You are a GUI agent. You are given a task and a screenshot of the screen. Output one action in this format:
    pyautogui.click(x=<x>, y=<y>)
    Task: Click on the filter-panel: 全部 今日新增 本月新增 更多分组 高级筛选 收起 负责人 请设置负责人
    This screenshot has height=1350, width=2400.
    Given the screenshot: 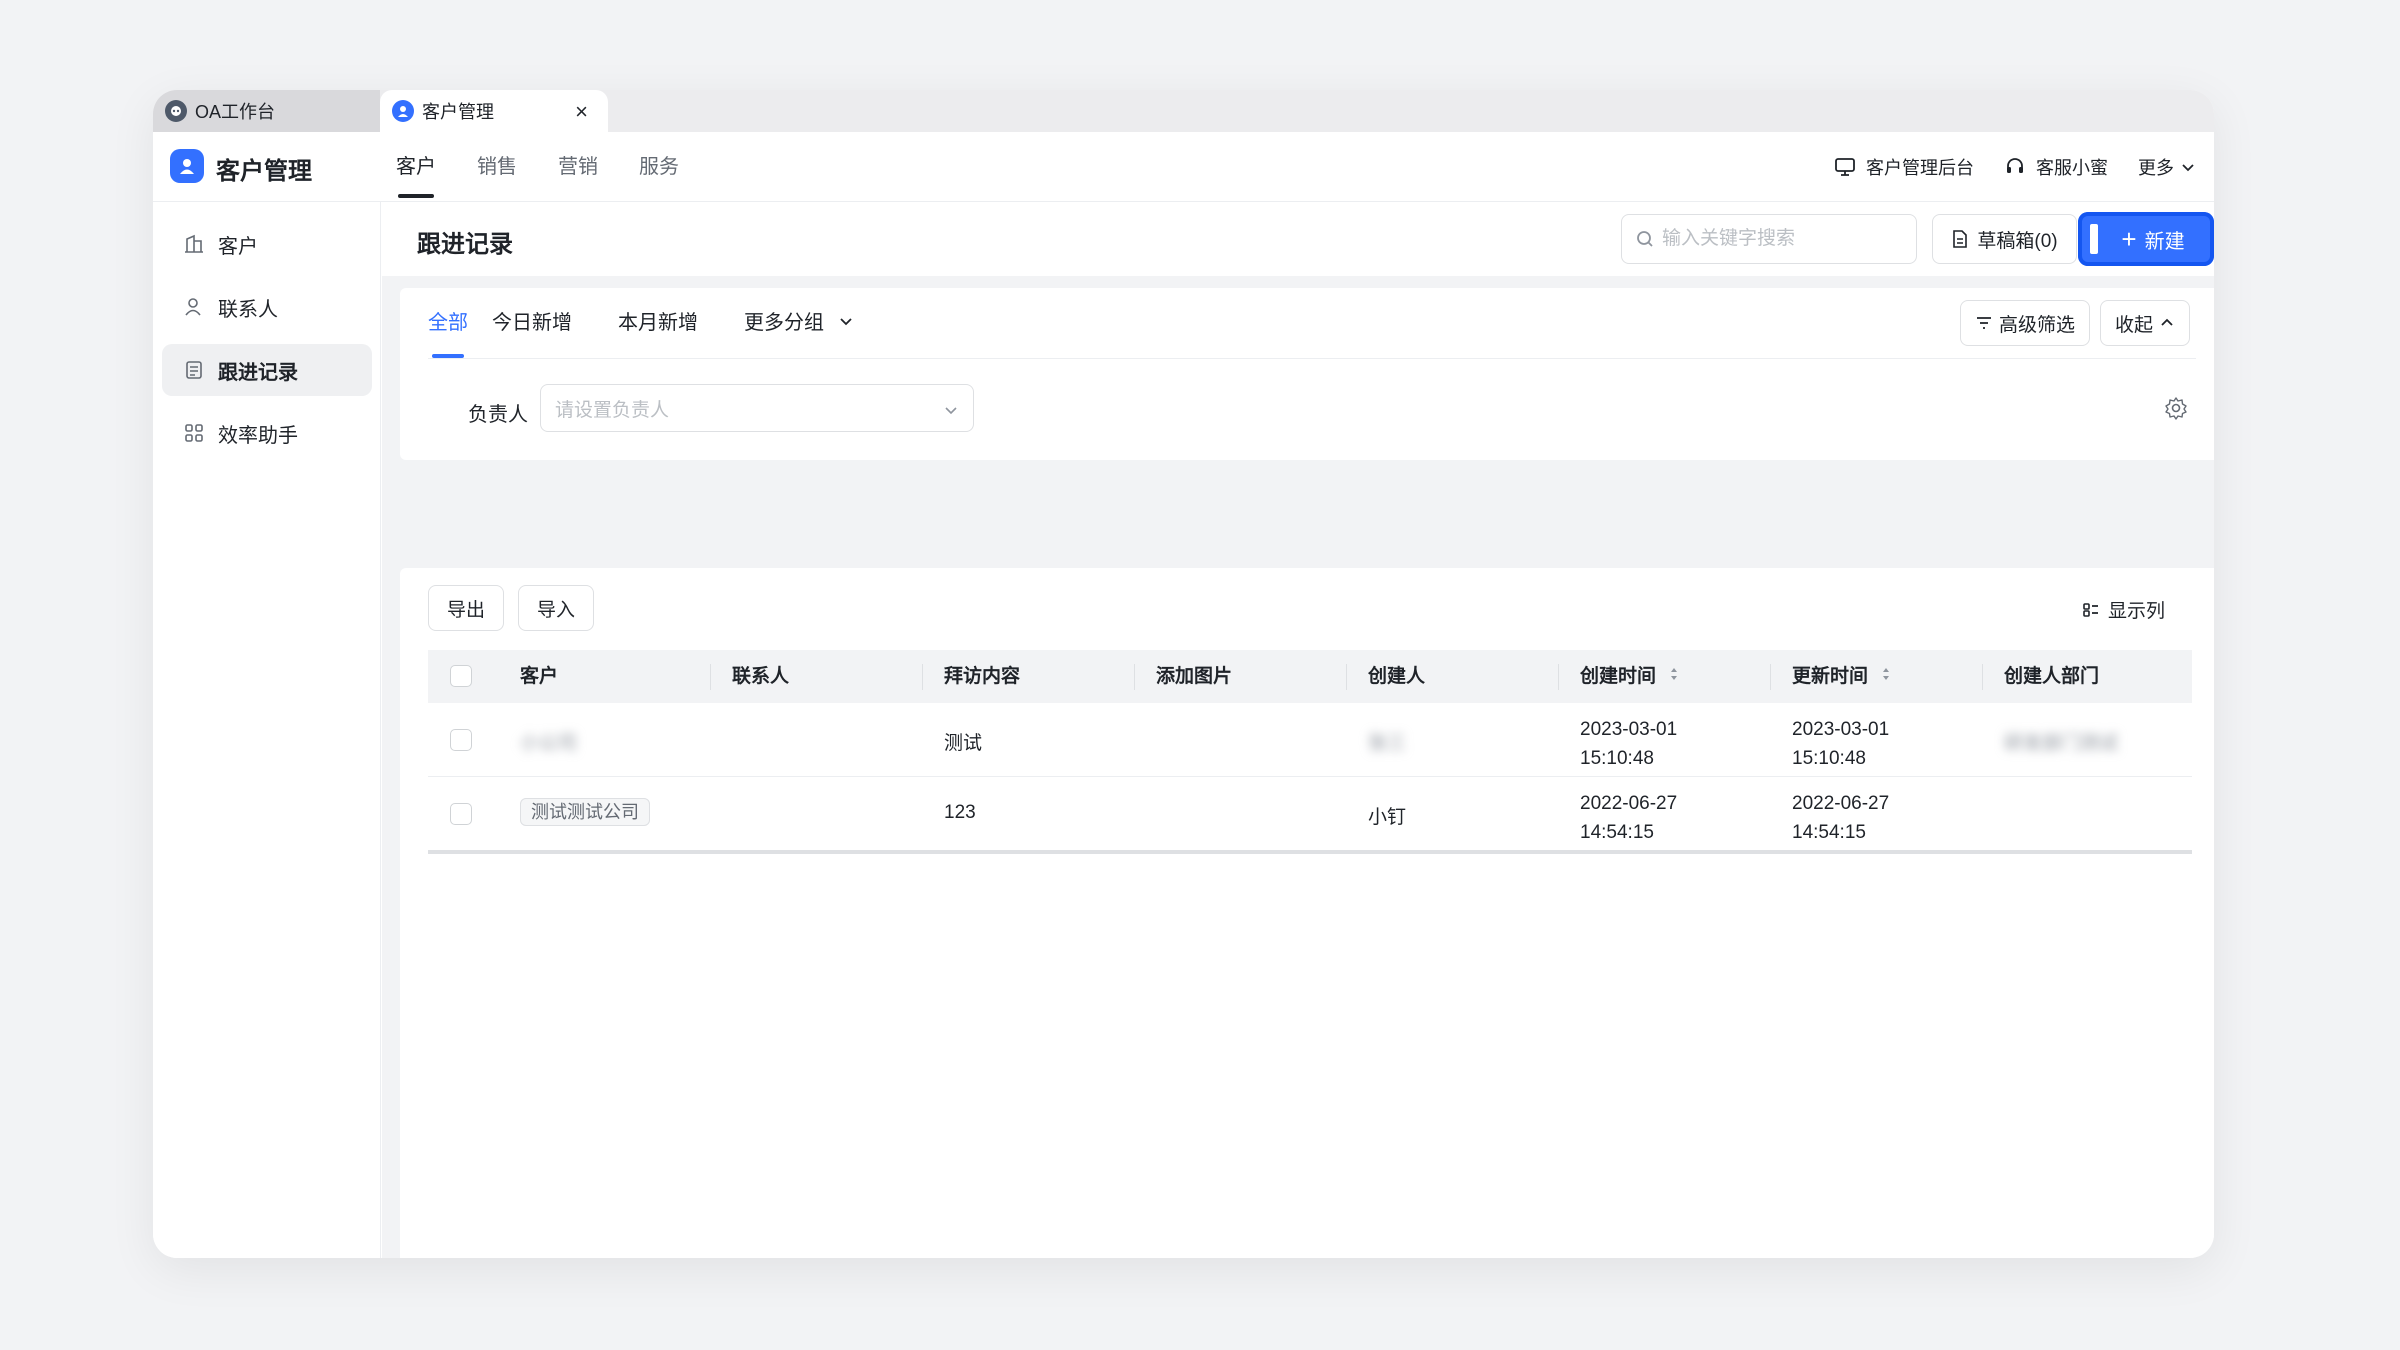 What is the action you would take?
    pyautogui.click(x=1307, y=374)
    